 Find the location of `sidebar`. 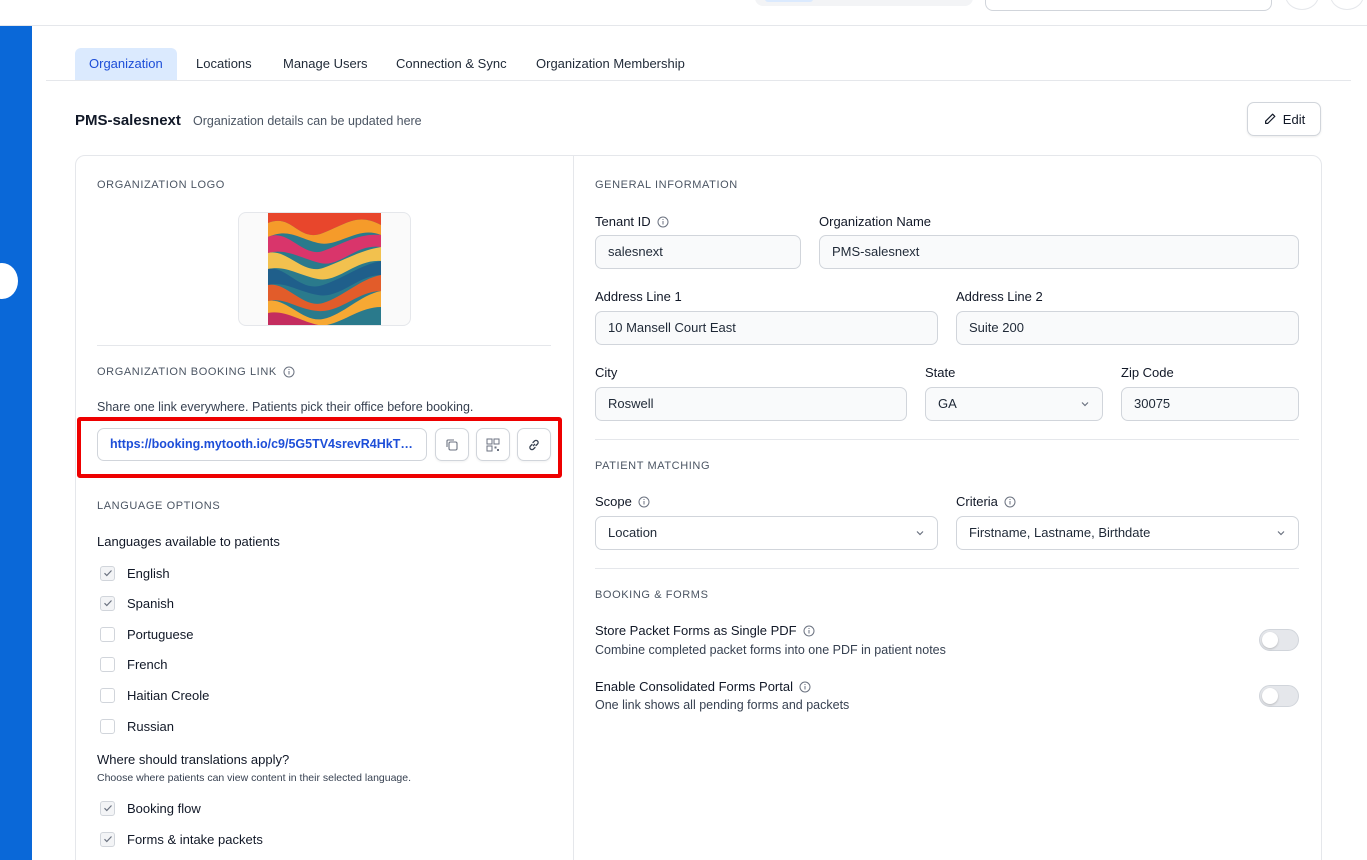

sidebar is located at coordinates (16, 443).